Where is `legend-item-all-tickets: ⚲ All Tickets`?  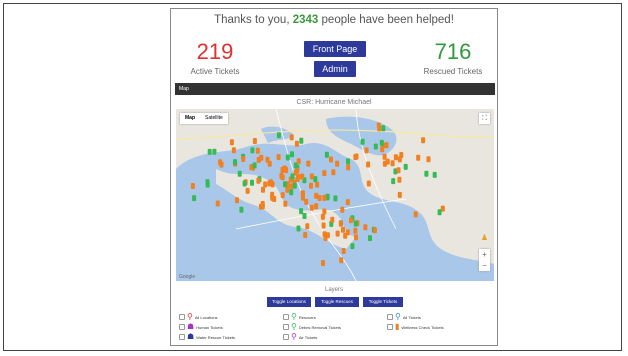
legend-item-all-tickets: ⚲ All Tickets is located at coordinates (404, 317).